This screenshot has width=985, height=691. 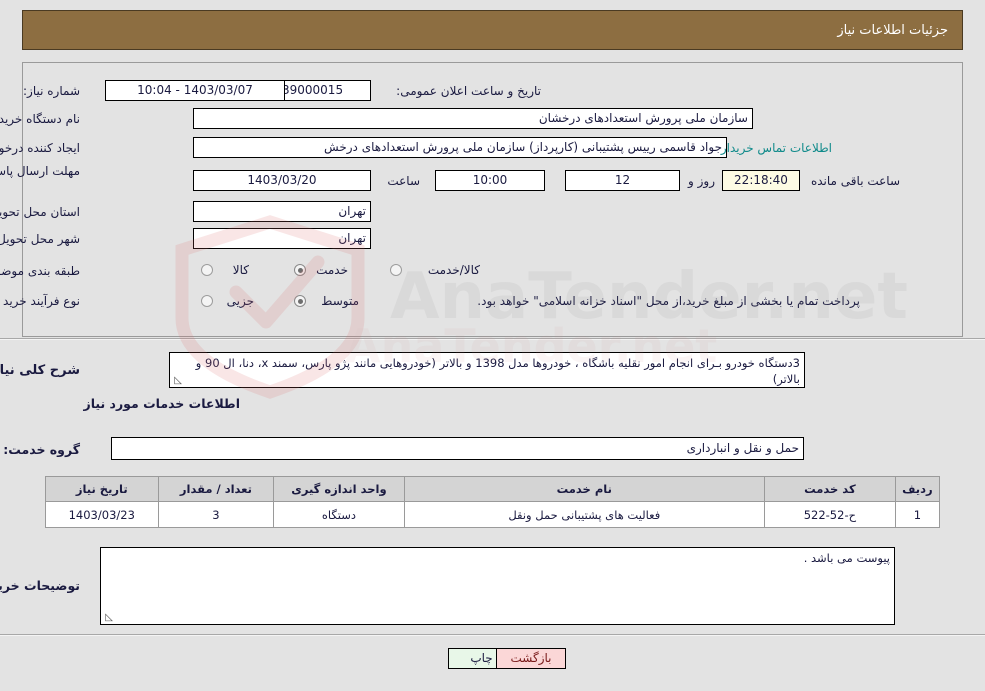 I want to click on category-radio-khedmat, so click(x=300, y=270).